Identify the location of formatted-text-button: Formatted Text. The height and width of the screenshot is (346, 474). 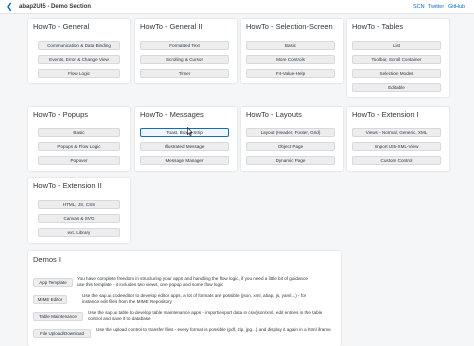
(184, 45).